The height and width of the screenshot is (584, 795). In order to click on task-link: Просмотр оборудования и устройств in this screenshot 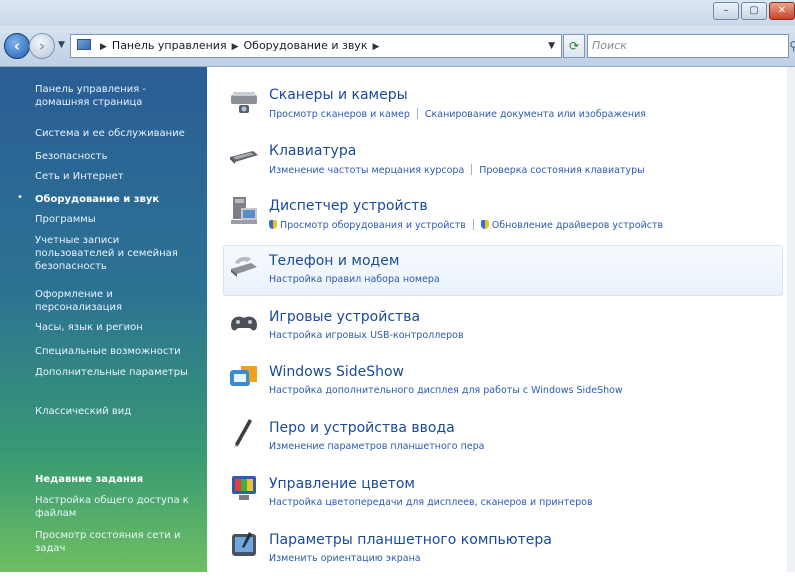, I will do `click(373, 225)`.